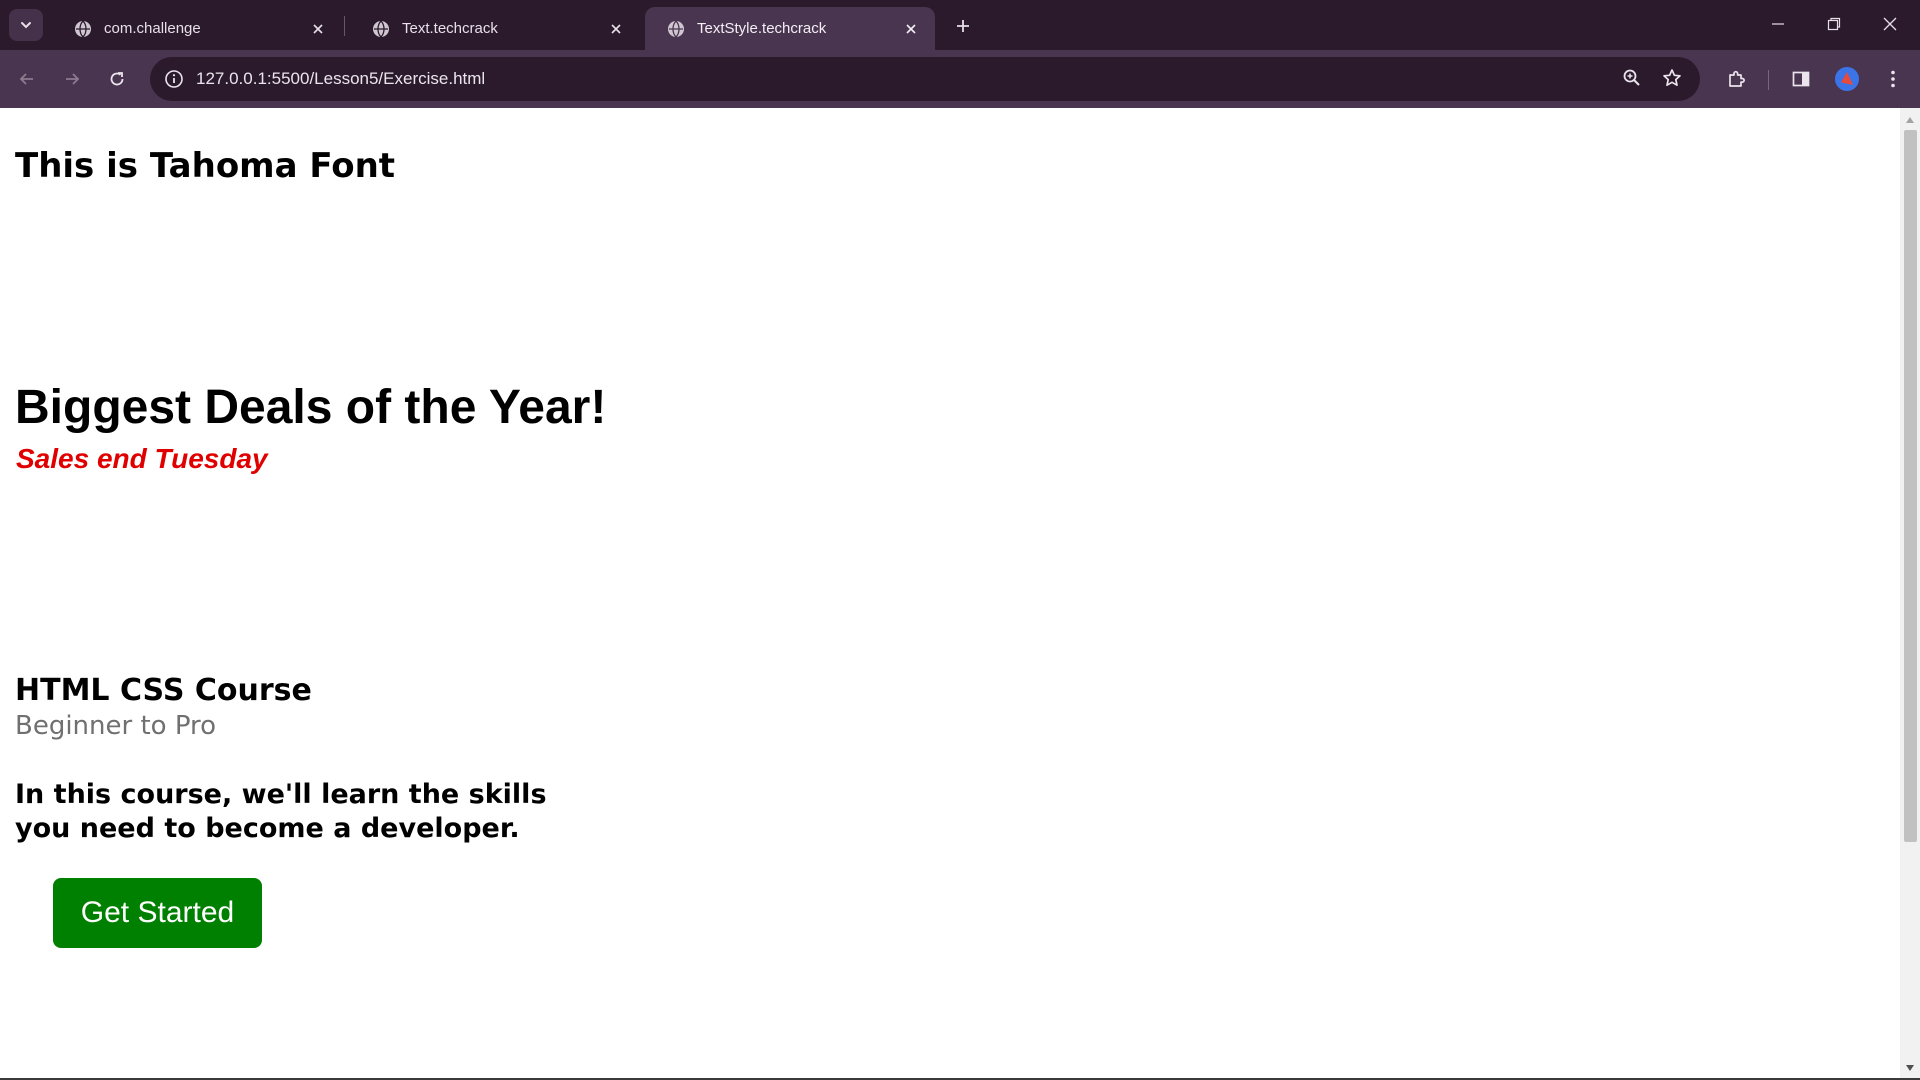 The width and height of the screenshot is (1920, 1080). I want to click on course-subtitle: Beginner to Pro, so click(116, 726).